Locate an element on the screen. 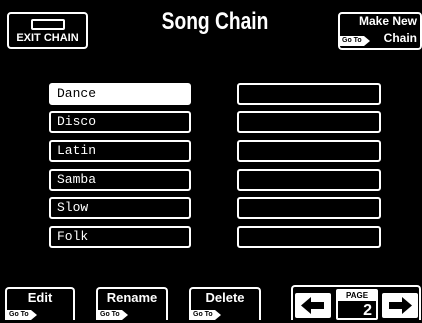 This screenshot has width=422, height=323. chain-slot-folk: Folk is located at coordinates (120, 237).